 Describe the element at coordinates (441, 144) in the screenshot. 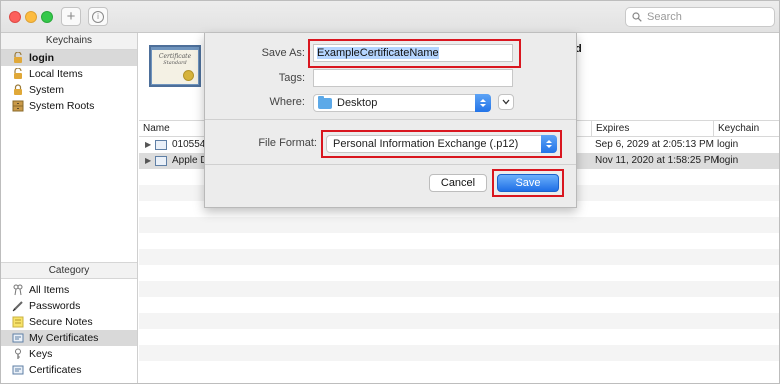

I see `file-format-highlight` at that location.